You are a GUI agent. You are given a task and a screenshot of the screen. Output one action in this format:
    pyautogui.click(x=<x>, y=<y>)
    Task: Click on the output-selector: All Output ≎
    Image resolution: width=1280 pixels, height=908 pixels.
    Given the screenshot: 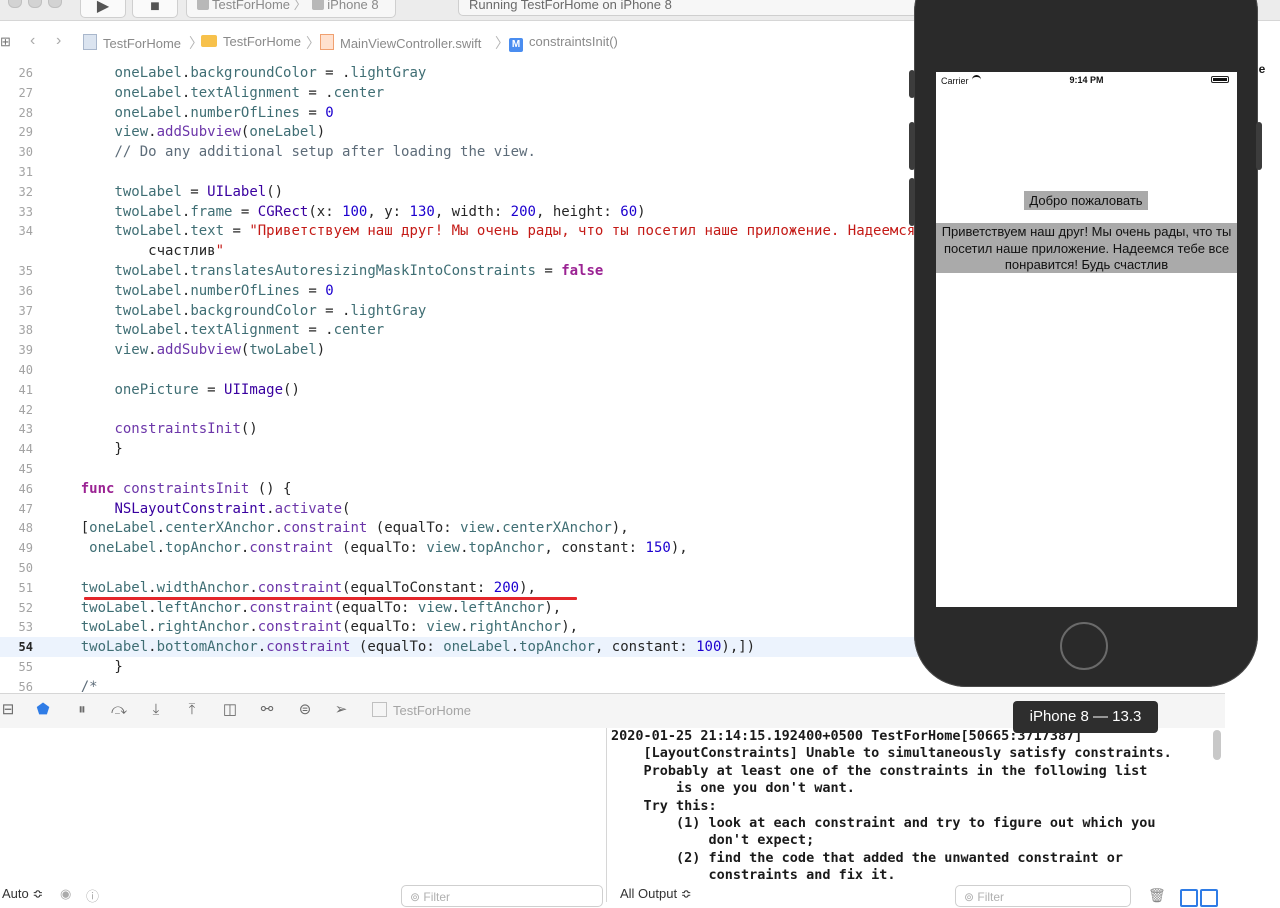 What is the action you would take?
    pyautogui.click(x=656, y=894)
    